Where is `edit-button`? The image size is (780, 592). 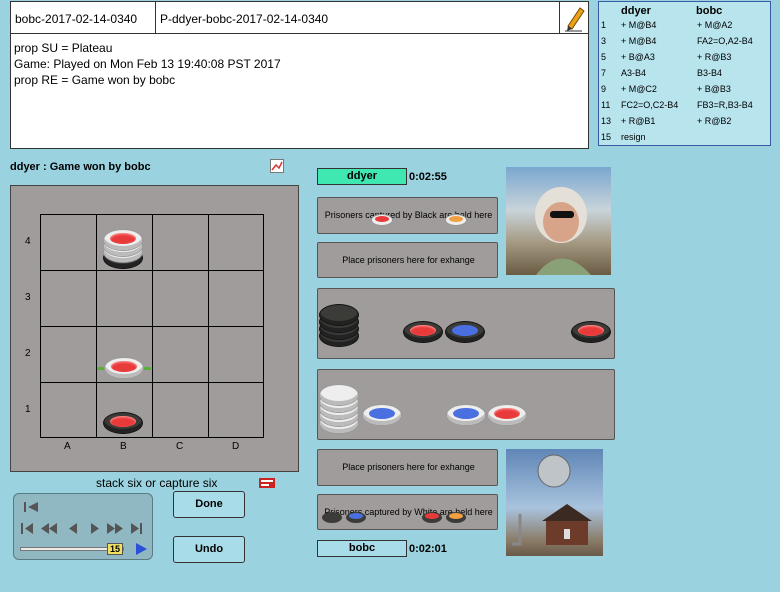 edit-button is located at coordinates (574, 17).